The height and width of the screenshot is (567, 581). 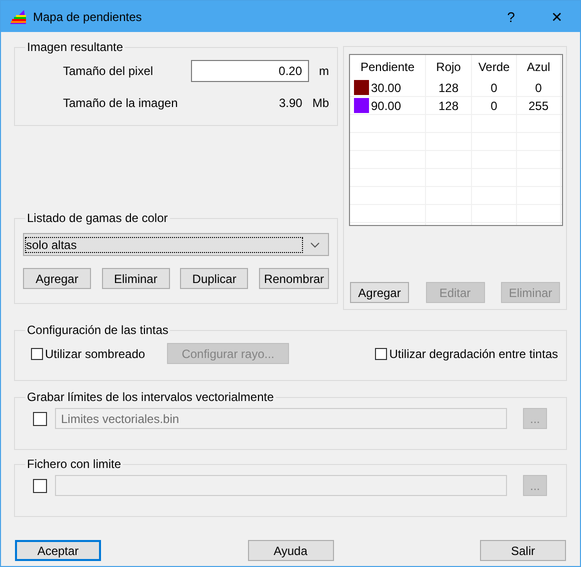 What do you see at coordinates (324, 71) in the screenshot?
I see `unit-label: m` at bounding box center [324, 71].